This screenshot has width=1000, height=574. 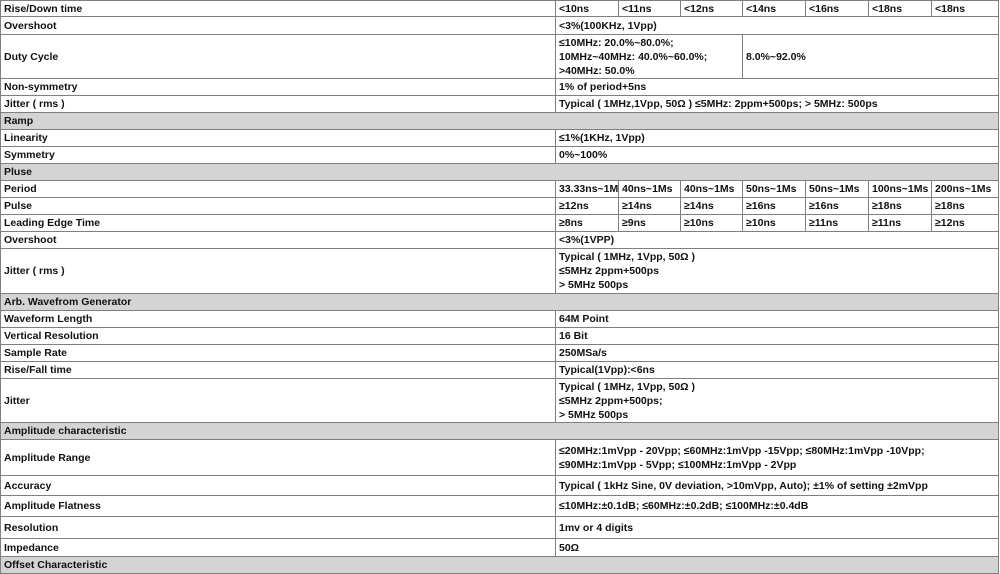 I want to click on row-label: Duty Cycle, so click(x=278, y=56).